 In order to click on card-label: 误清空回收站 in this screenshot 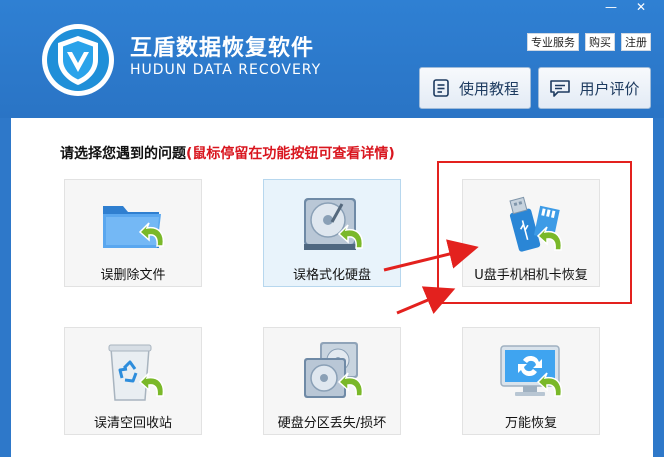, I will do `click(132, 423)`.